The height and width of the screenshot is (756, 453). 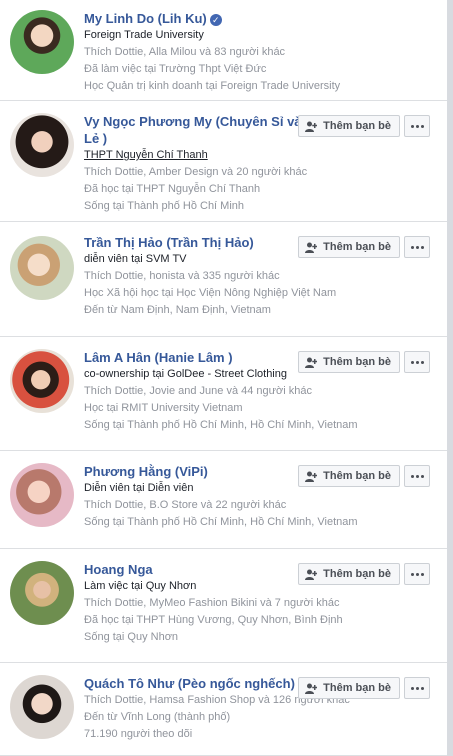 What do you see at coordinates (215, 19) in the screenshot?
I see `verified-badge-icon: ✓` at bounding box center [215, 19].